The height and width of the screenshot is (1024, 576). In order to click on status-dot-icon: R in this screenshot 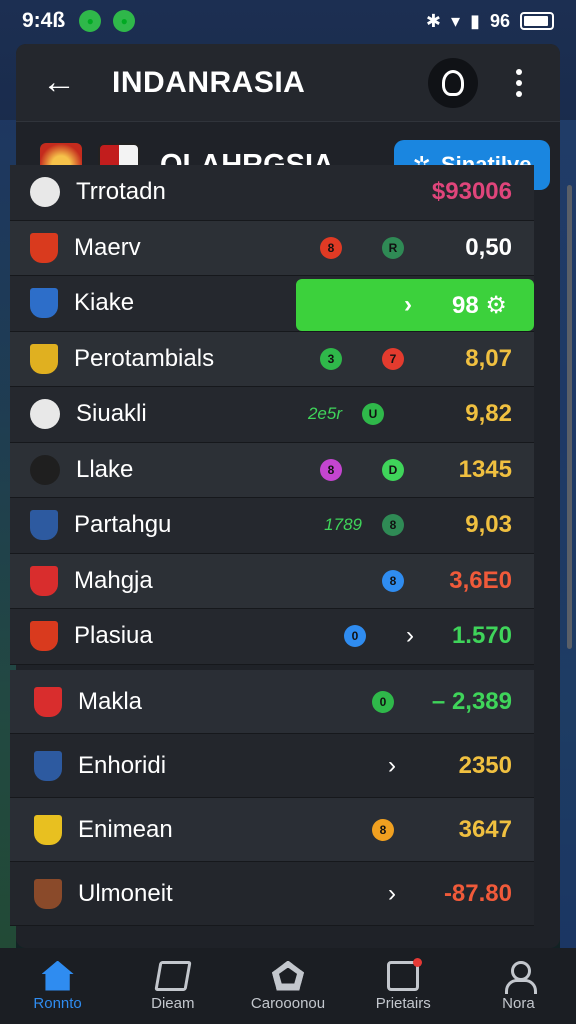, I will do `click(393, 247)`.